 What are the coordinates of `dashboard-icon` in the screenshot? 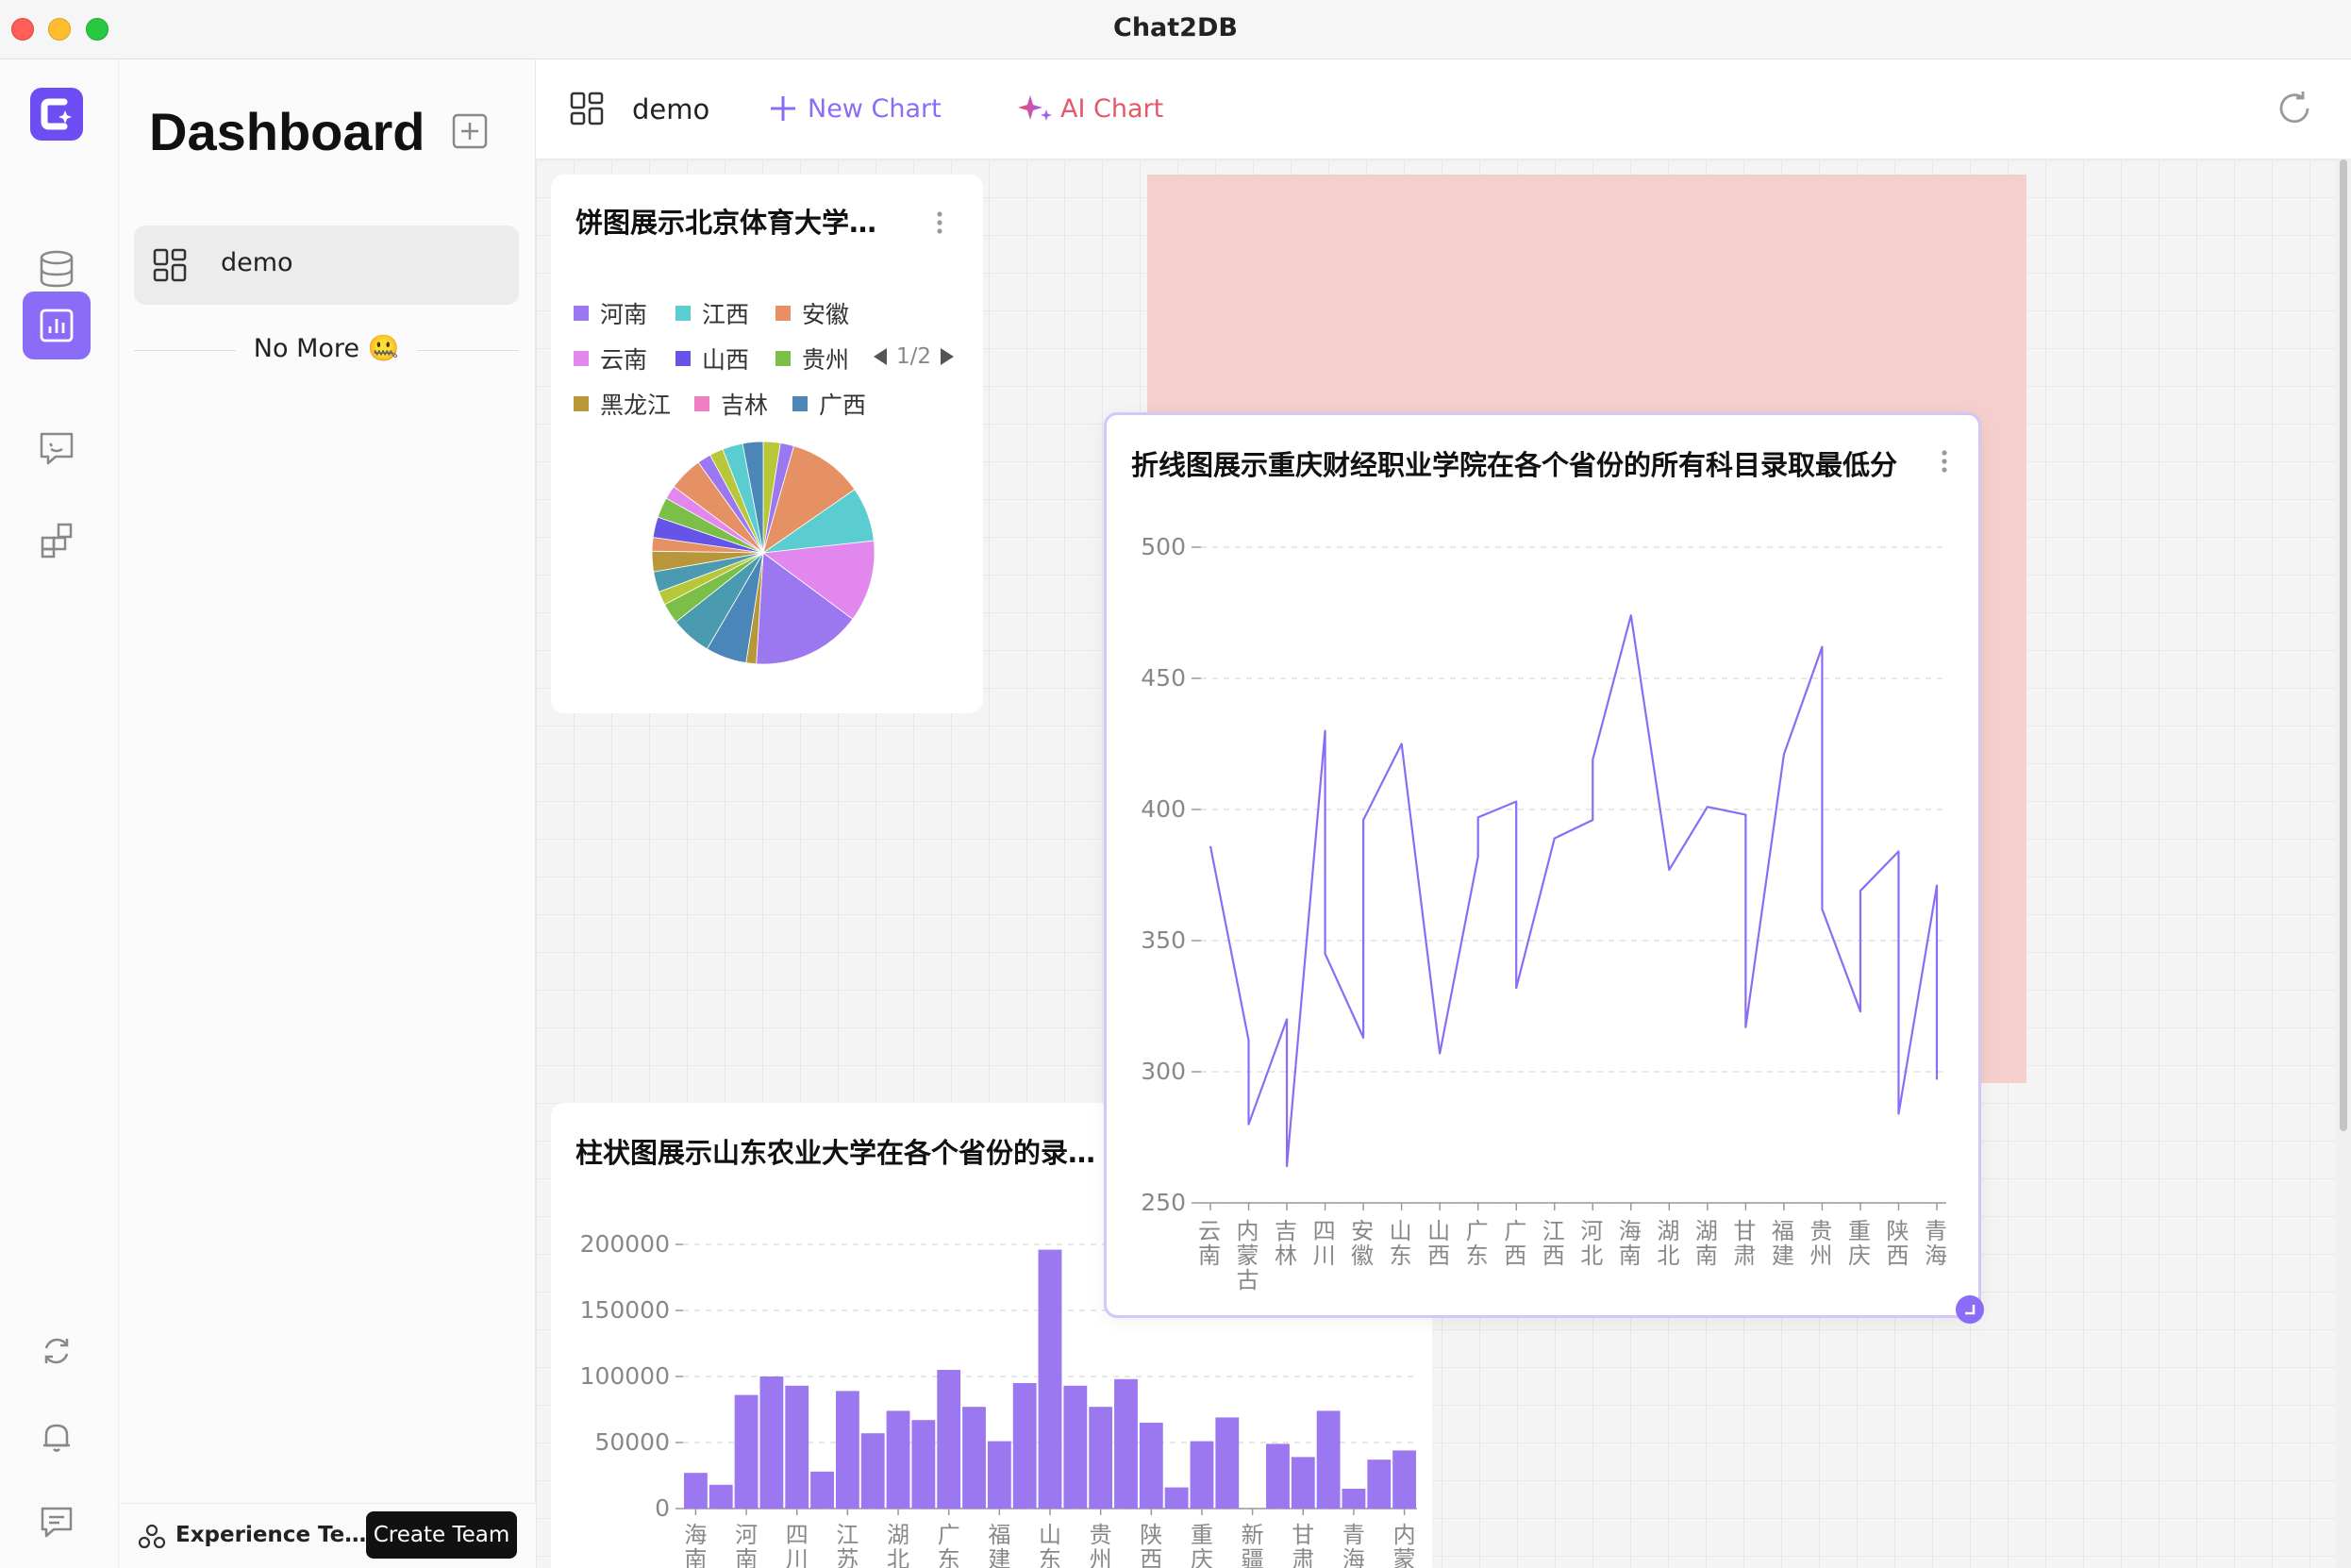 It's located at (57, 325).